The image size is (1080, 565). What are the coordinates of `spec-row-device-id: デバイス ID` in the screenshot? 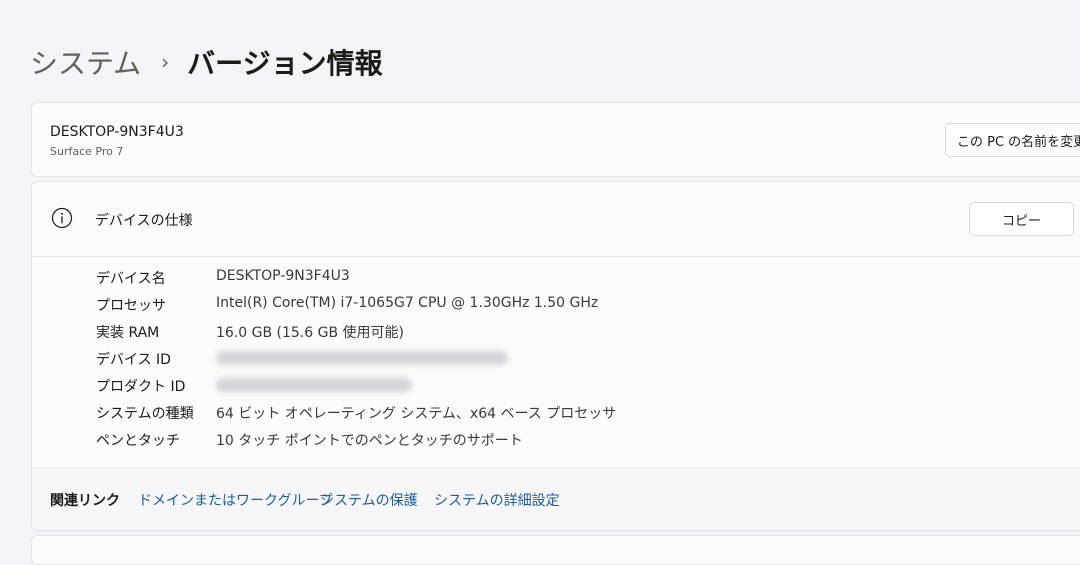 It's located at (556, 358).